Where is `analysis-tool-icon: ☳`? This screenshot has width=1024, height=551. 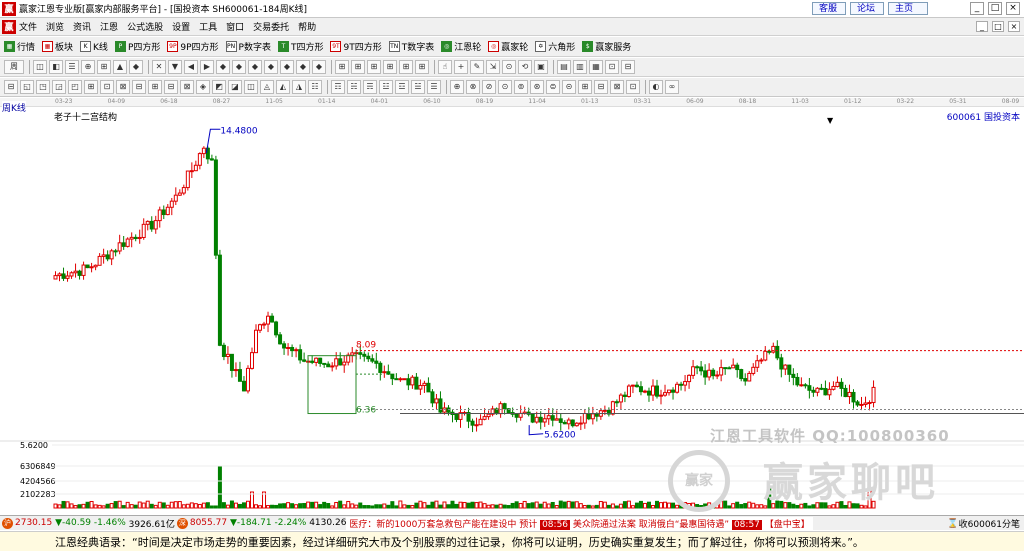 analysis-tool-icon: ☳ is located at coordinates (386, 87).